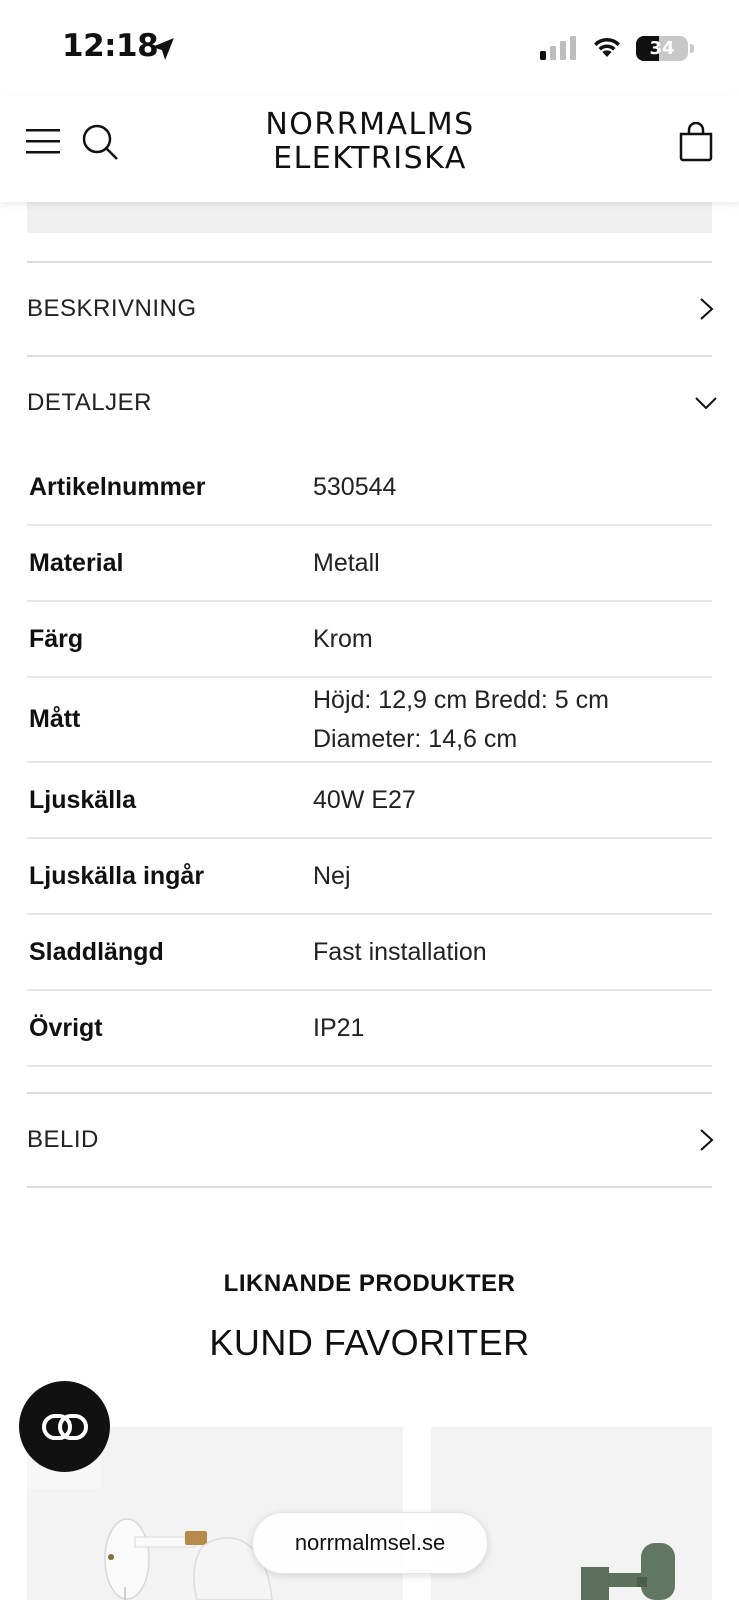  Describe the element at coordinates (692, 48) in the screenshot. I see `battery-nub` at that location.